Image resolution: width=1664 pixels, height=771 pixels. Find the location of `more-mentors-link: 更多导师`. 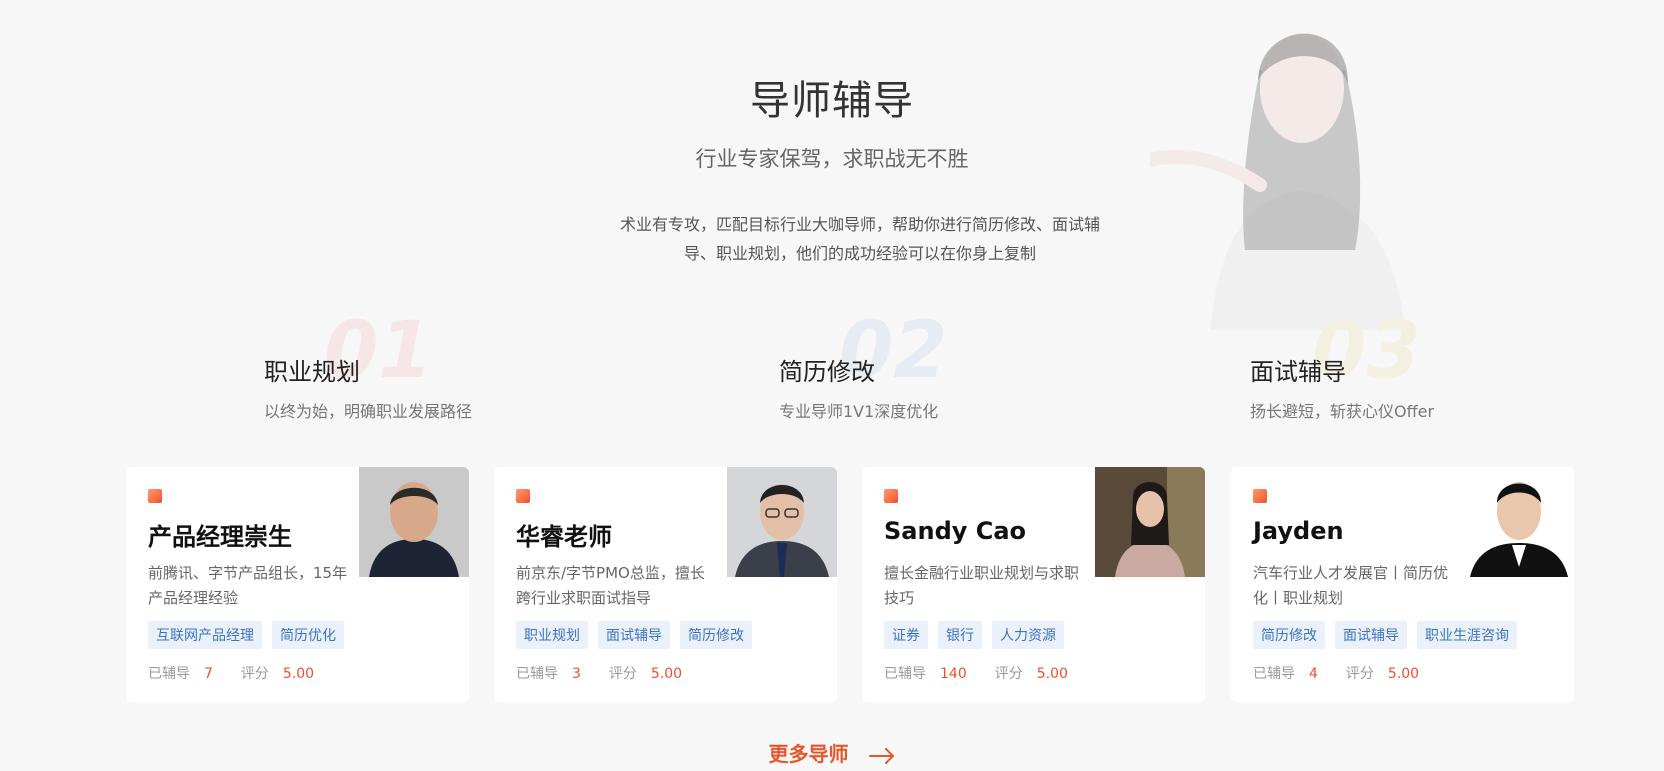

more-mentors-link: 更多导师 is located at coordinates (832, 752).